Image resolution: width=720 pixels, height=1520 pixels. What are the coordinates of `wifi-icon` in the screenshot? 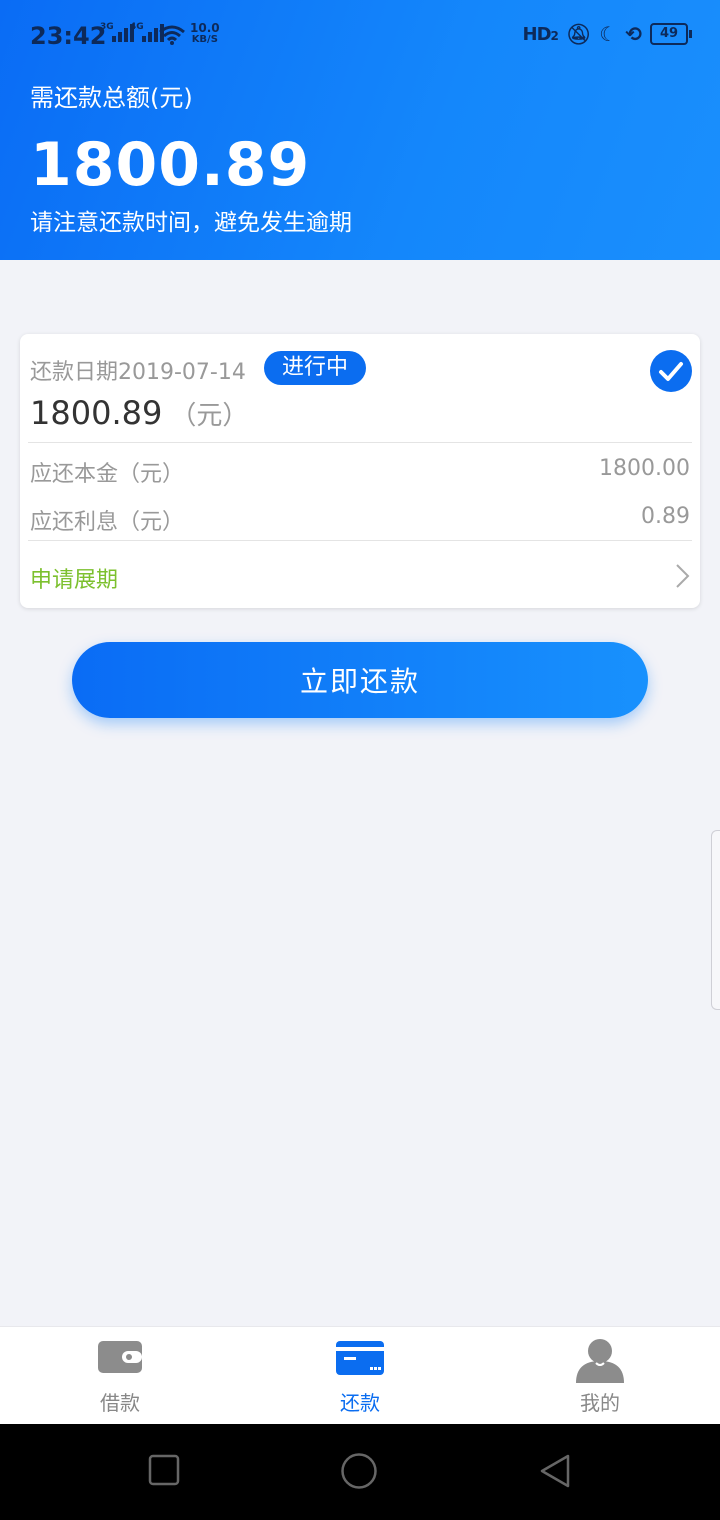 It's located at (172, 35).